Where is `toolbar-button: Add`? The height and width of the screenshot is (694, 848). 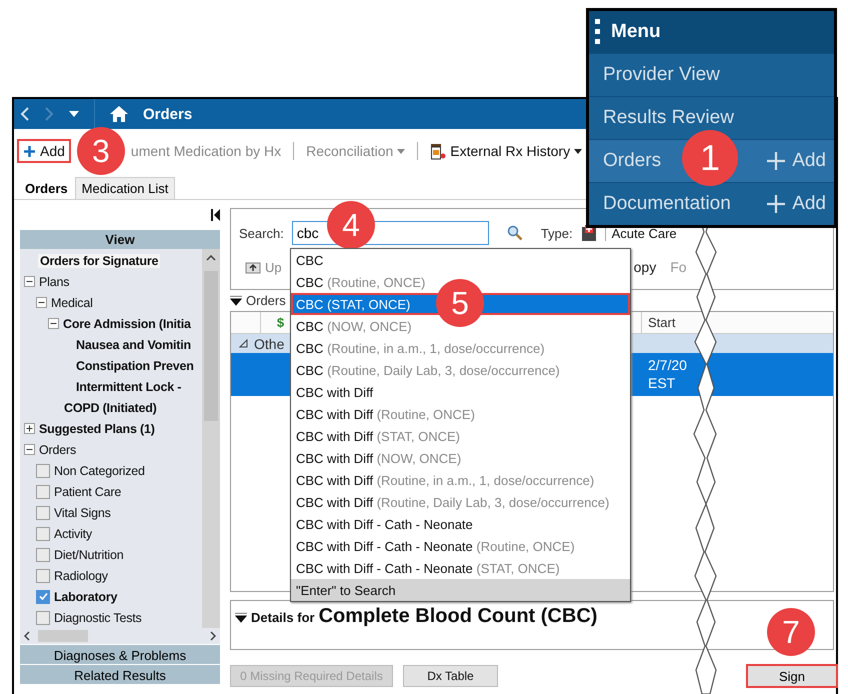 toolbar-button: Add is located at coordinates (44, 151).